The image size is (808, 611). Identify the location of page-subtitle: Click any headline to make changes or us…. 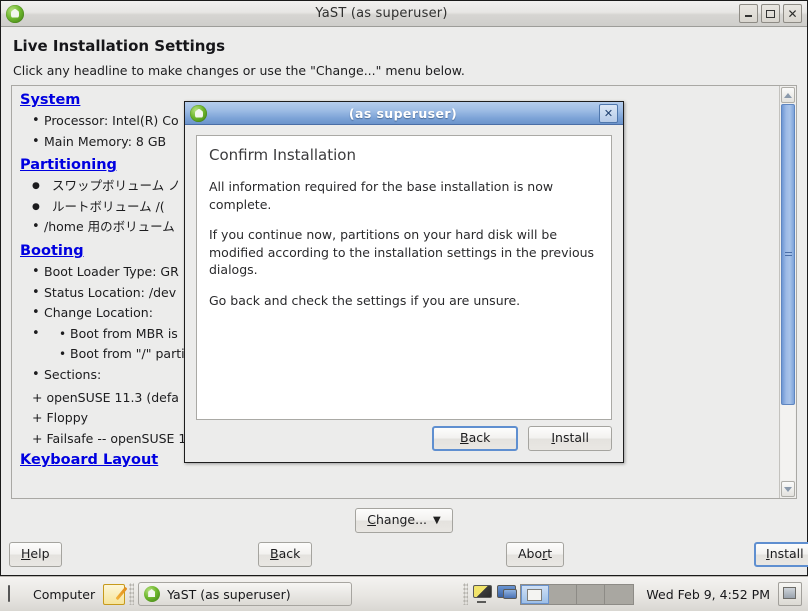
(239, 70).